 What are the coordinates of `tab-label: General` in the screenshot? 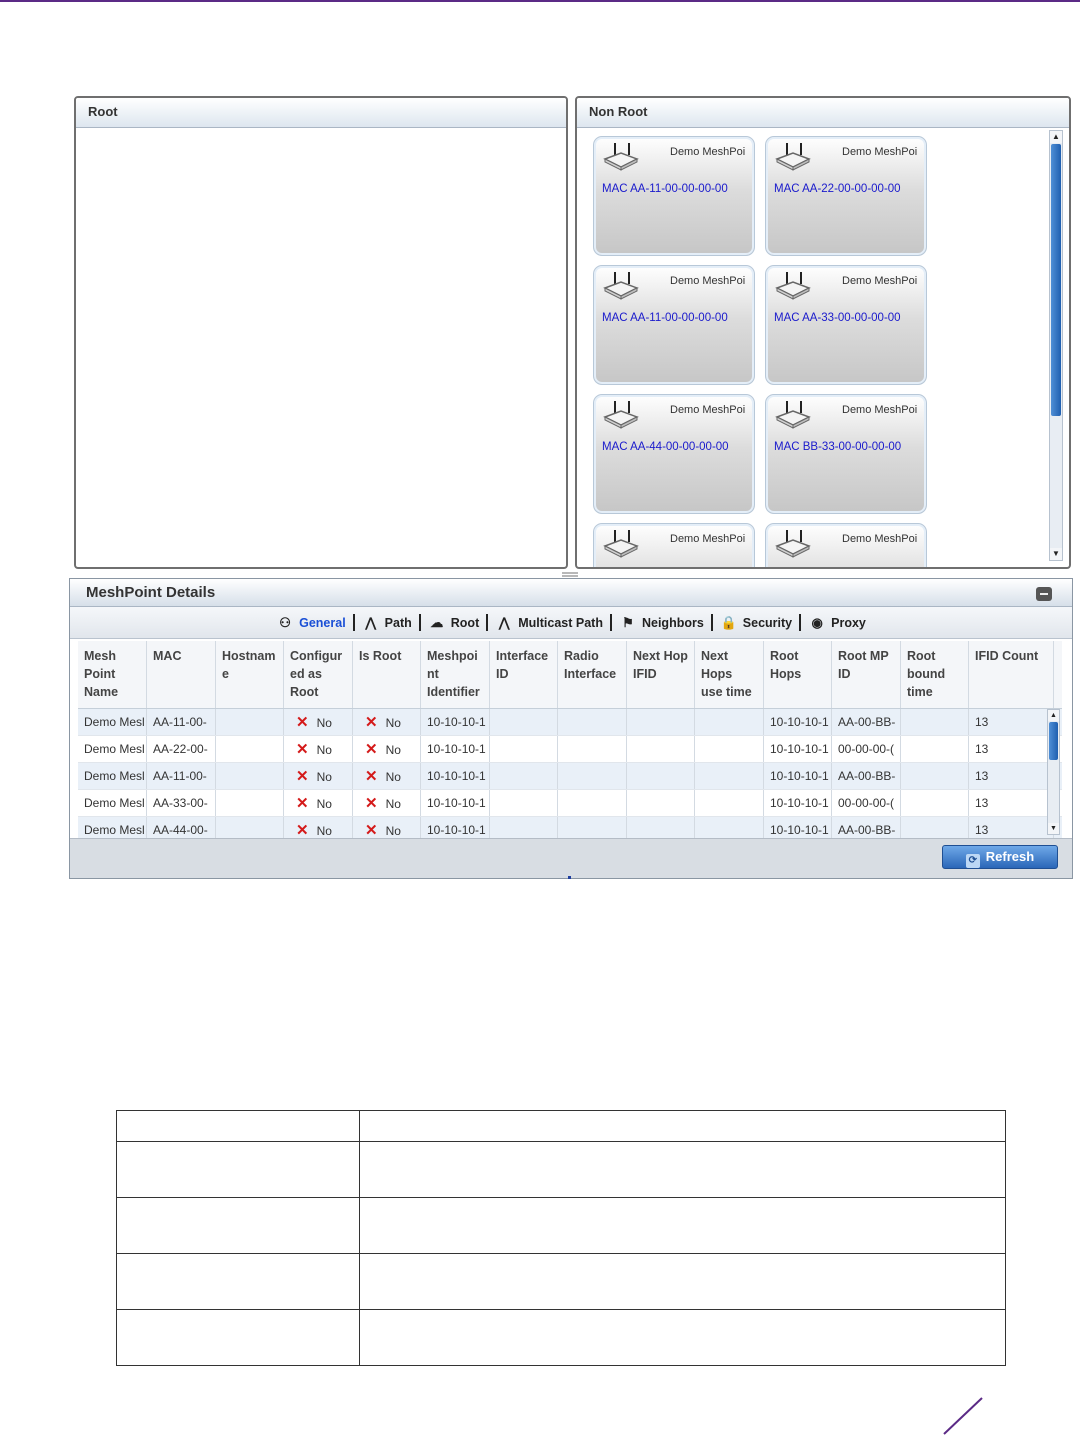 It's located at (322, 622).